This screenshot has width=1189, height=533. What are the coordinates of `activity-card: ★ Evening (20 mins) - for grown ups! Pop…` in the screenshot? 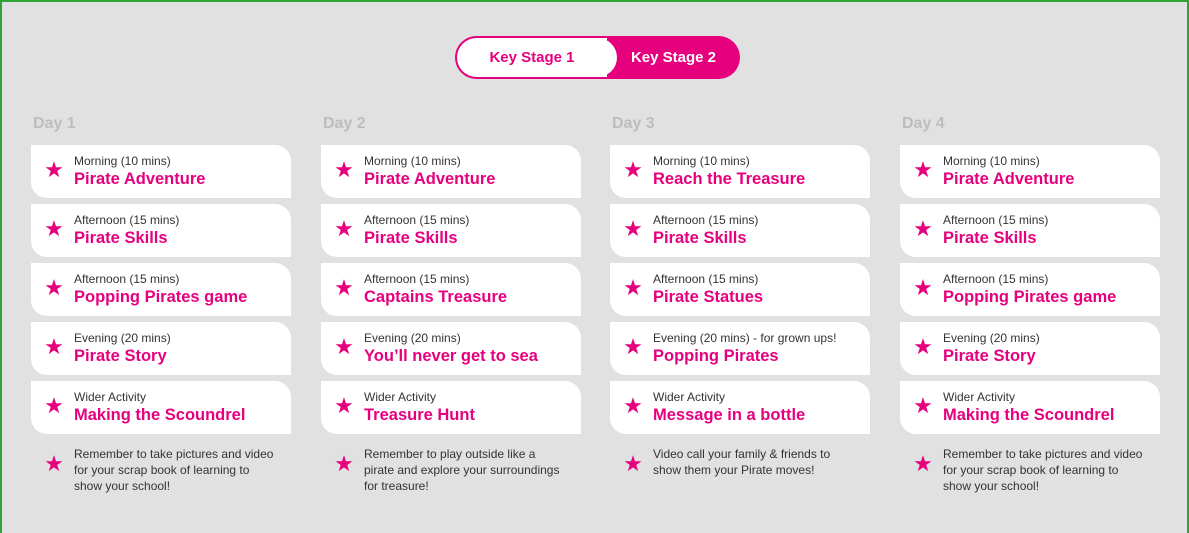 It's located at (740, 348).